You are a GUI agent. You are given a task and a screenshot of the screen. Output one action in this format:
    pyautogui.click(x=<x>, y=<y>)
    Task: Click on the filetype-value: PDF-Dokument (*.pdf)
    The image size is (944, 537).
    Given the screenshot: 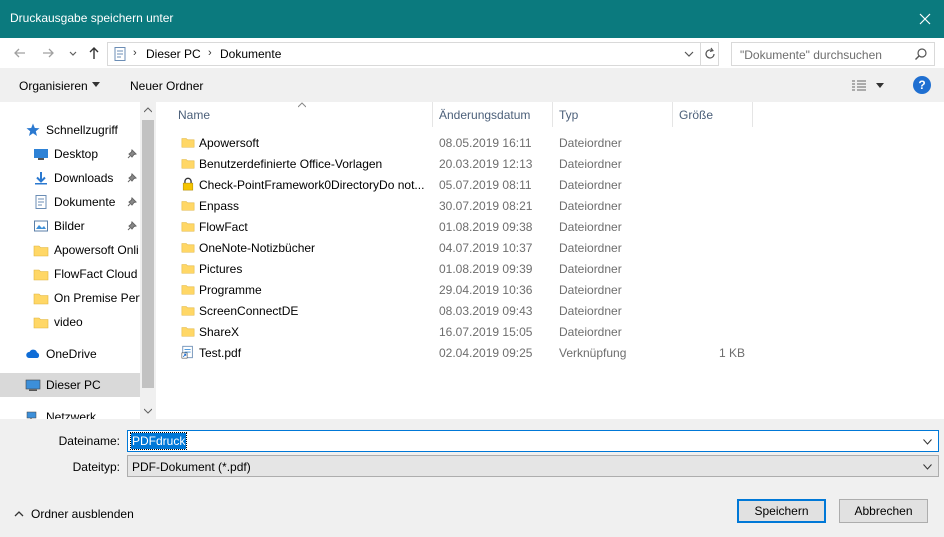 What is the action you would take?
    pyautogui.click(x=191, y=467)
    